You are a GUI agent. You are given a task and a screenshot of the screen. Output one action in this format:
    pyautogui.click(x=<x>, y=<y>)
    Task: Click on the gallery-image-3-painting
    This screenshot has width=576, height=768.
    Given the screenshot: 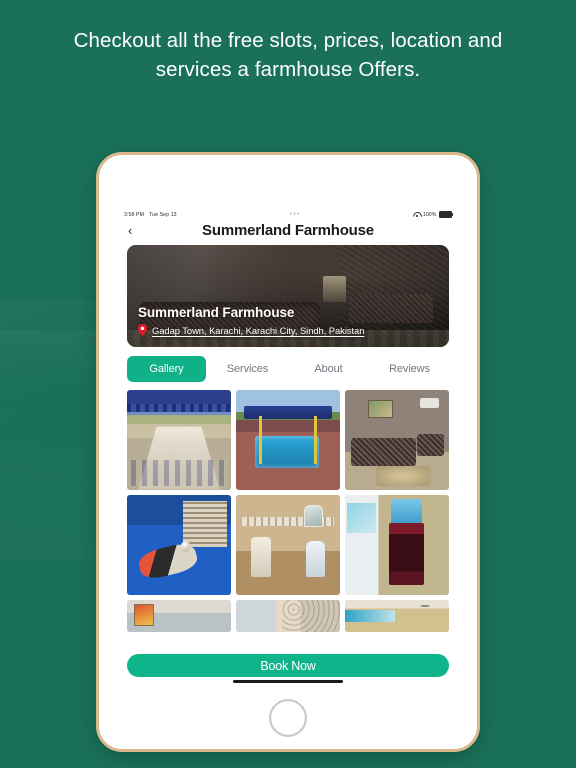 What is the action you would take?
    pyautogui.click(x=380, y=409)
    